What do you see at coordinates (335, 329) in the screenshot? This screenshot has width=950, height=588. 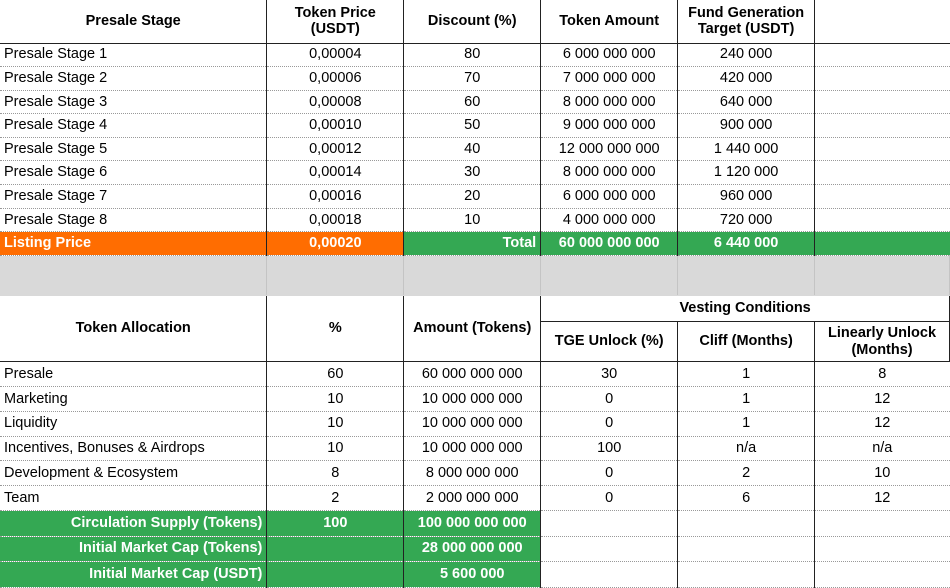 I see `header-percent: %` at bounding box center [335, 329].